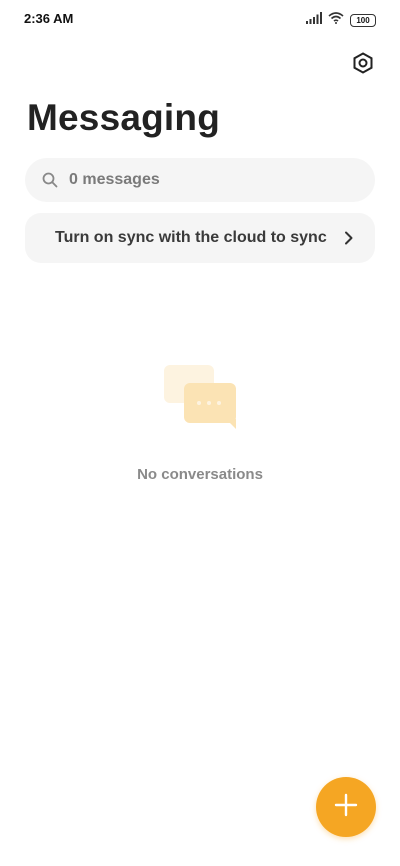  I want to click on settings-button, so click(363, 65).